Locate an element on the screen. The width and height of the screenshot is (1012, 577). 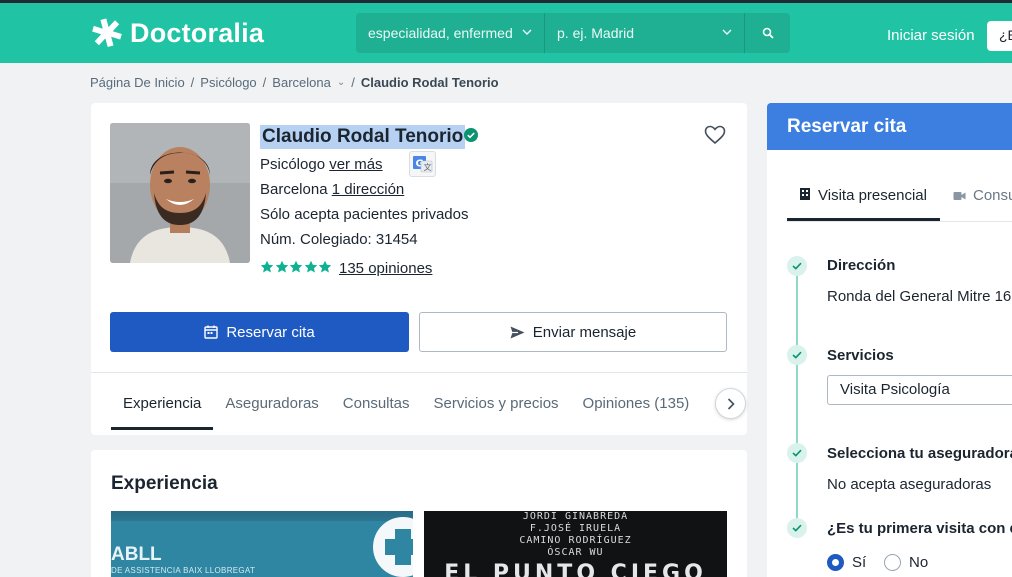
brand-name: Doctoralia is located at coordinates (197, 32).